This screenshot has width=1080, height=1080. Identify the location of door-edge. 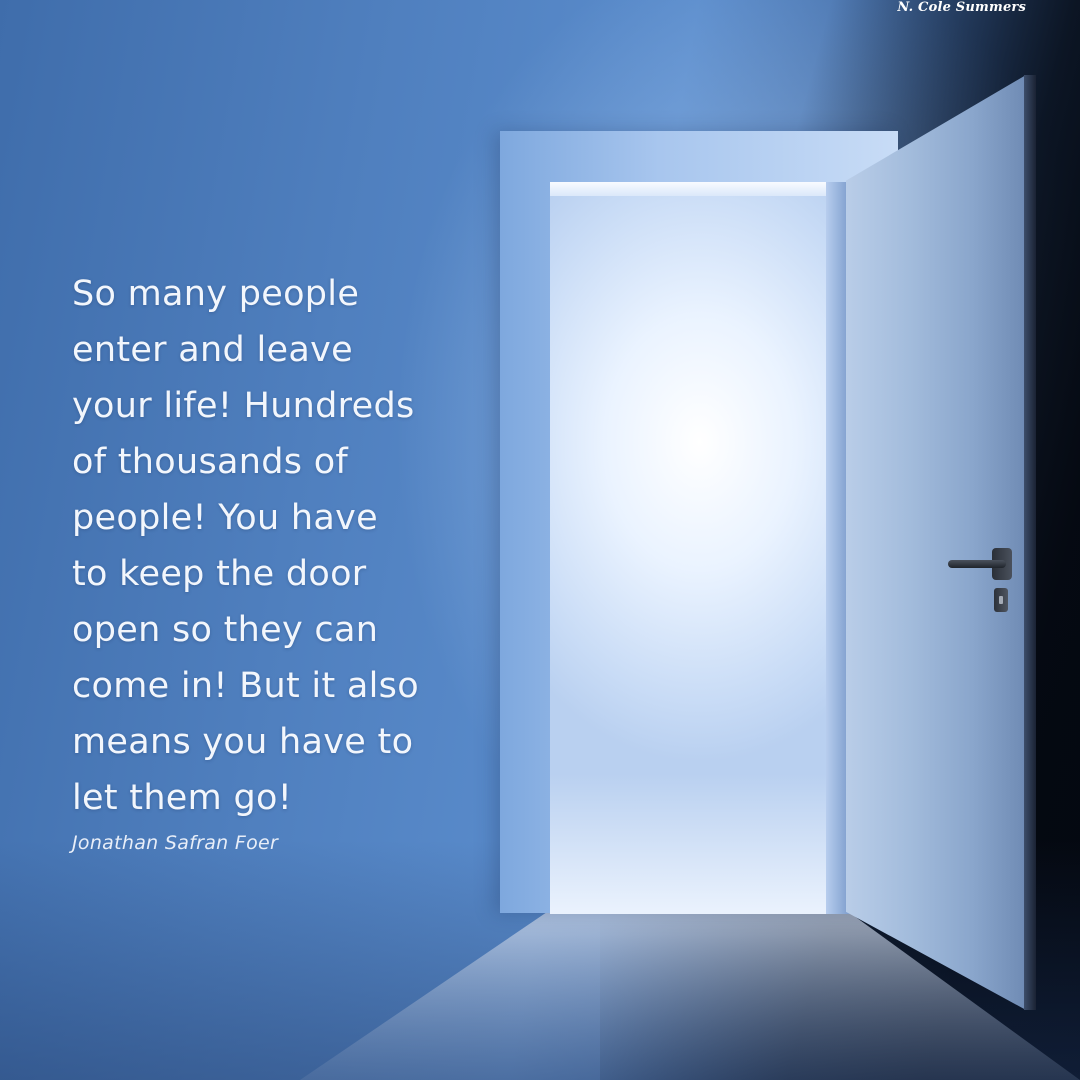
(1030, 542).